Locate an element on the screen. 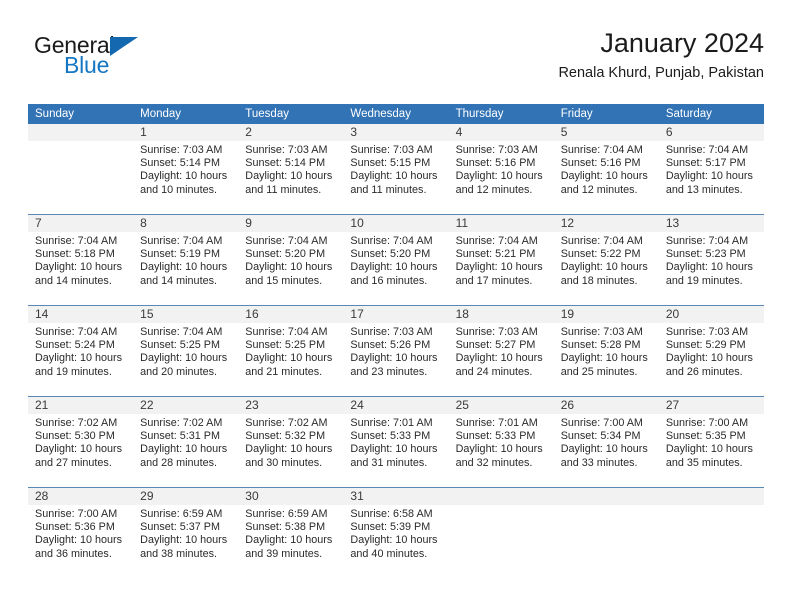  daylight-text: Daylight: 10 hours and 10 minutes. is located at coordinates (184, 183).